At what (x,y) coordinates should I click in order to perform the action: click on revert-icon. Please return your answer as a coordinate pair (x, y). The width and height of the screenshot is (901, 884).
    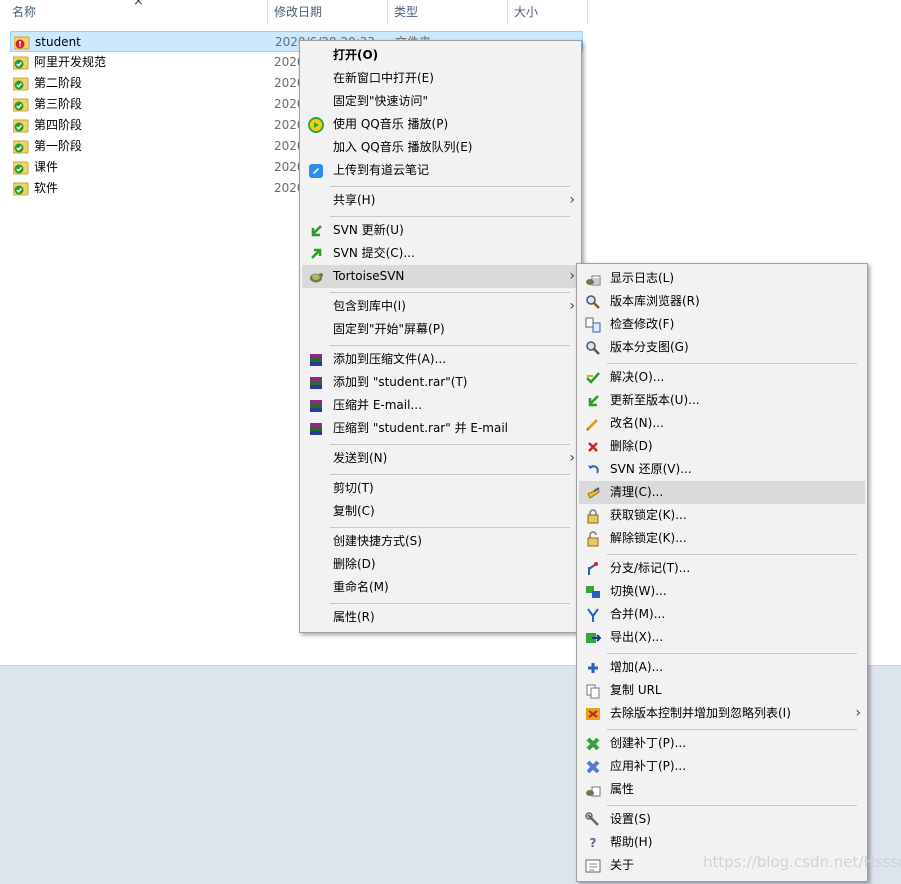
    Looking at the image, I should click on (593, 470).